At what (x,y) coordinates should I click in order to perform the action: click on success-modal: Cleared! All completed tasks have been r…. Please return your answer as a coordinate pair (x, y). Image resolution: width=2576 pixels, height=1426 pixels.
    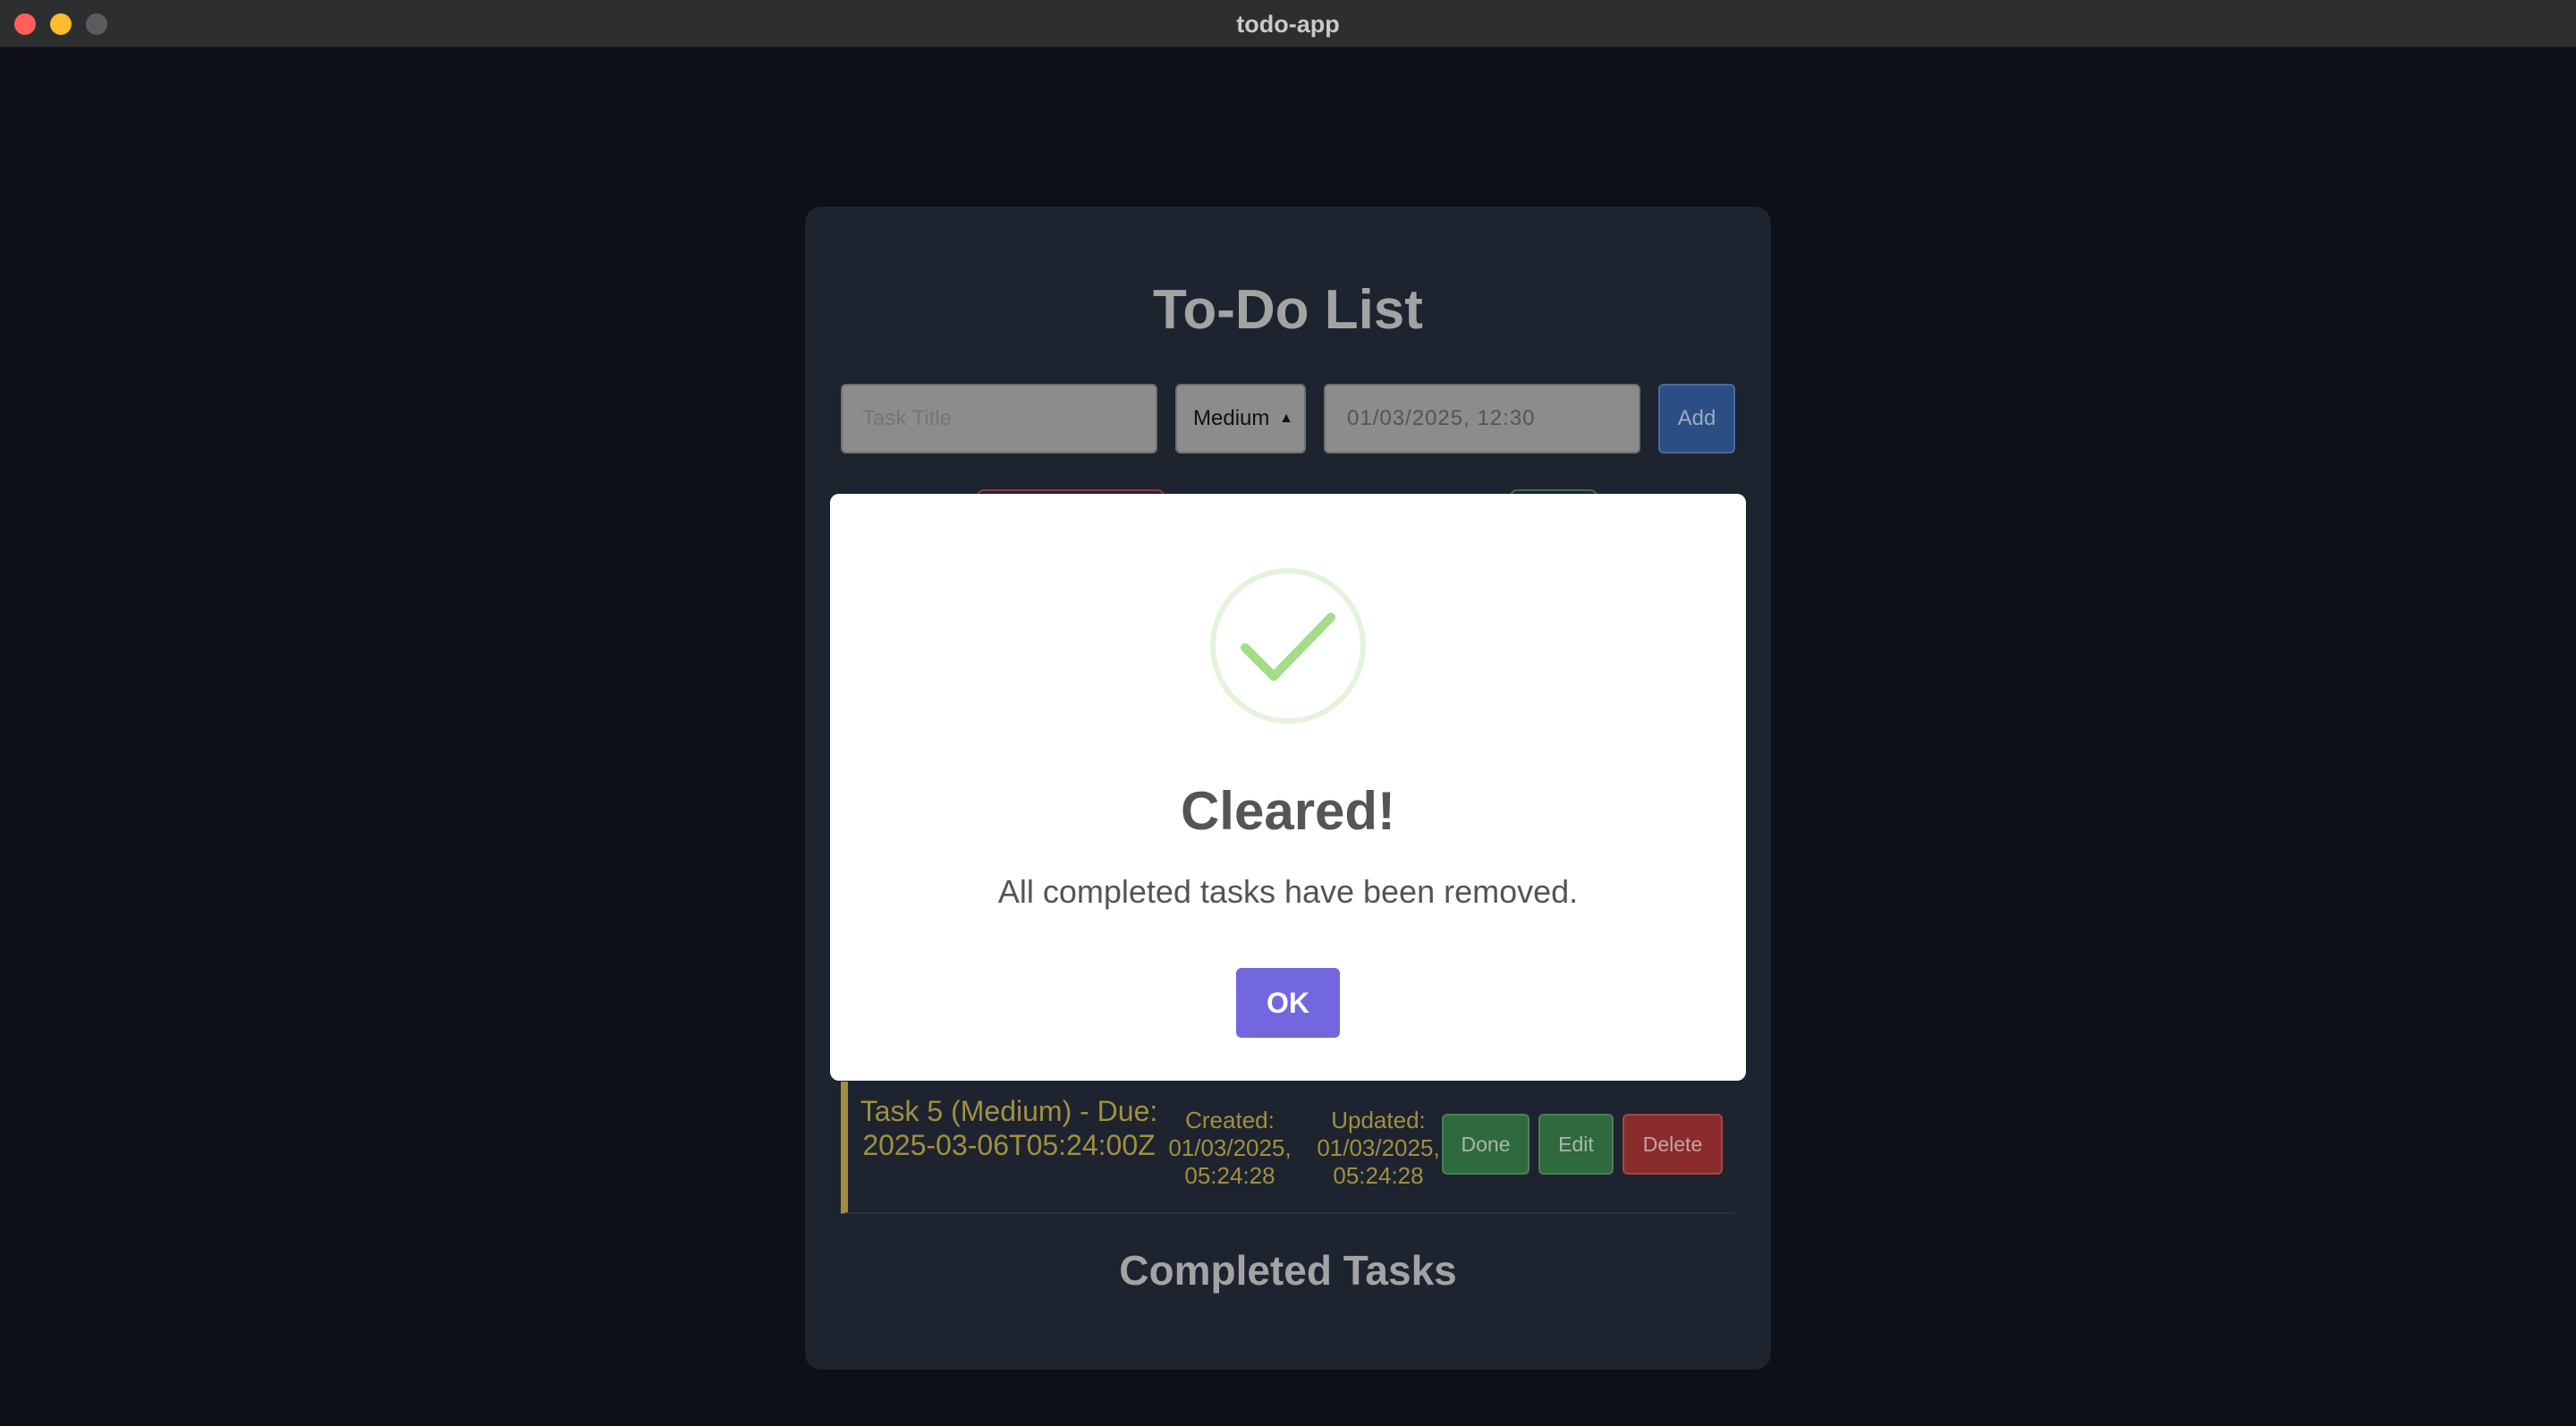
    Looking at the image, I should click on (1288, 788).